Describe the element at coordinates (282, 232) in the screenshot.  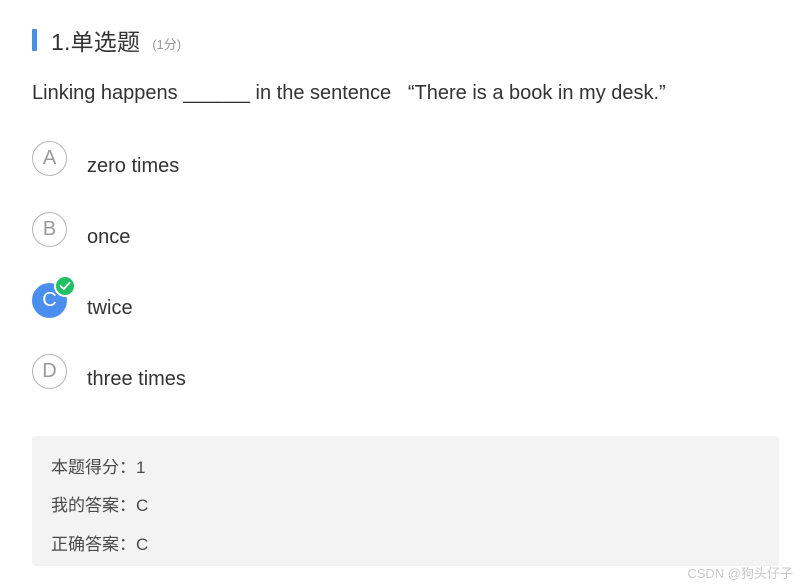
I see `option-b: B once` at that location.